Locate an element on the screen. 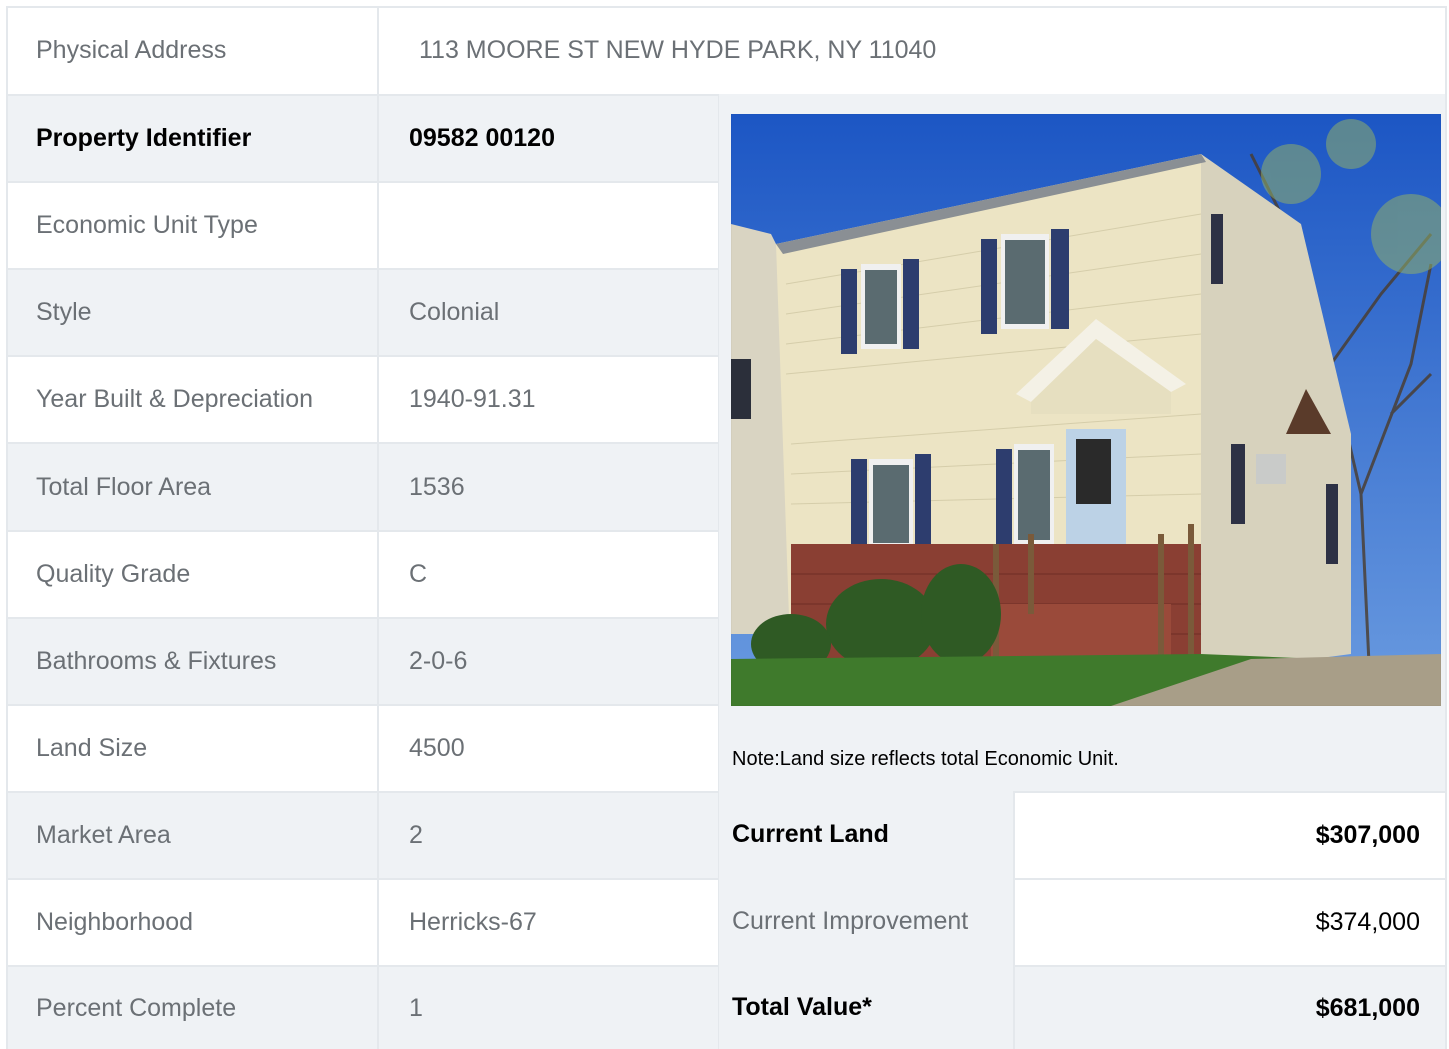 The height and width of the screenshot is (1049, 1449). value-text: 1536 is located at coordinates (437, 486).